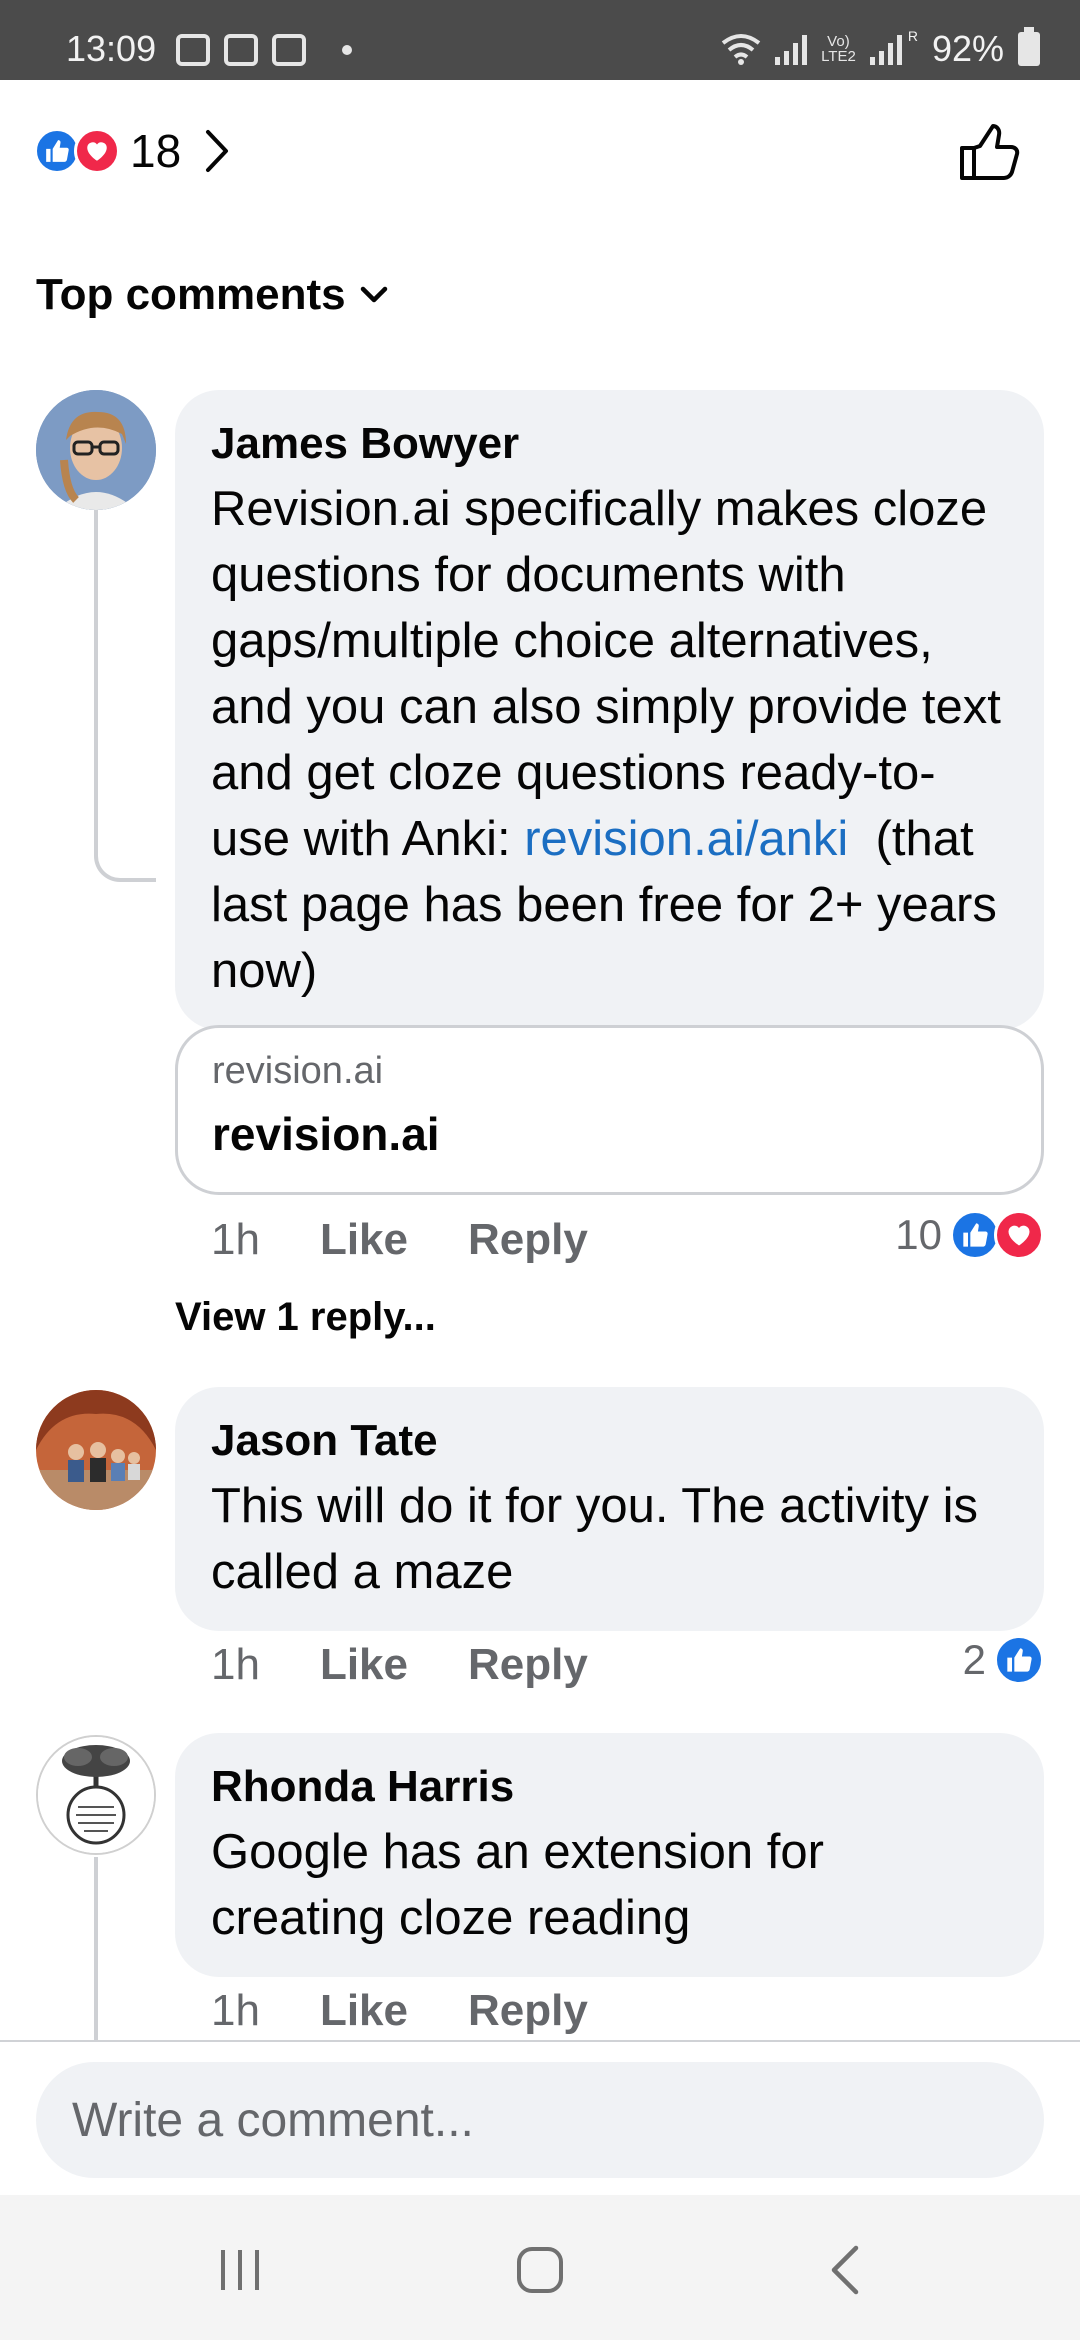  What do you see at coordinates (912, 36) in the screenshot?
I see `signal-label: R` at bounding box center [912, 36].